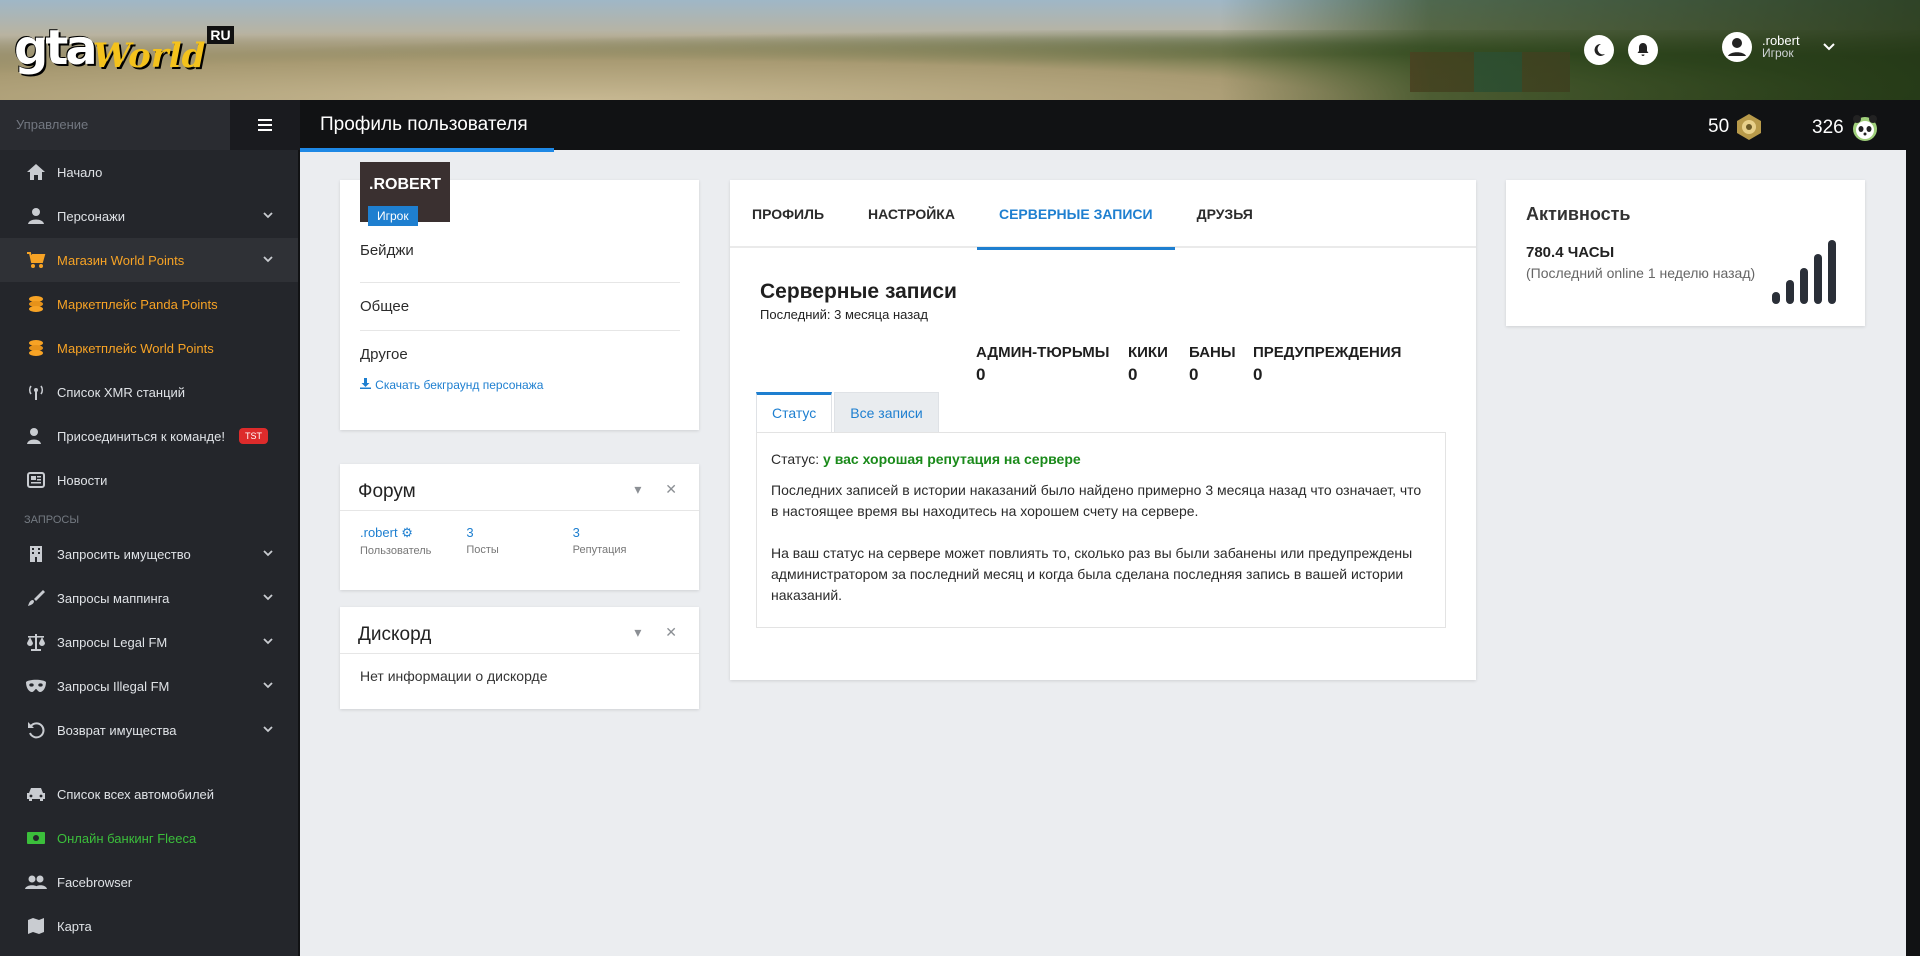  What do you see at coordinates (150, 480) in the screenshot?
I see `sidebar-item-news: Новости` at bounding box center [150, 480].